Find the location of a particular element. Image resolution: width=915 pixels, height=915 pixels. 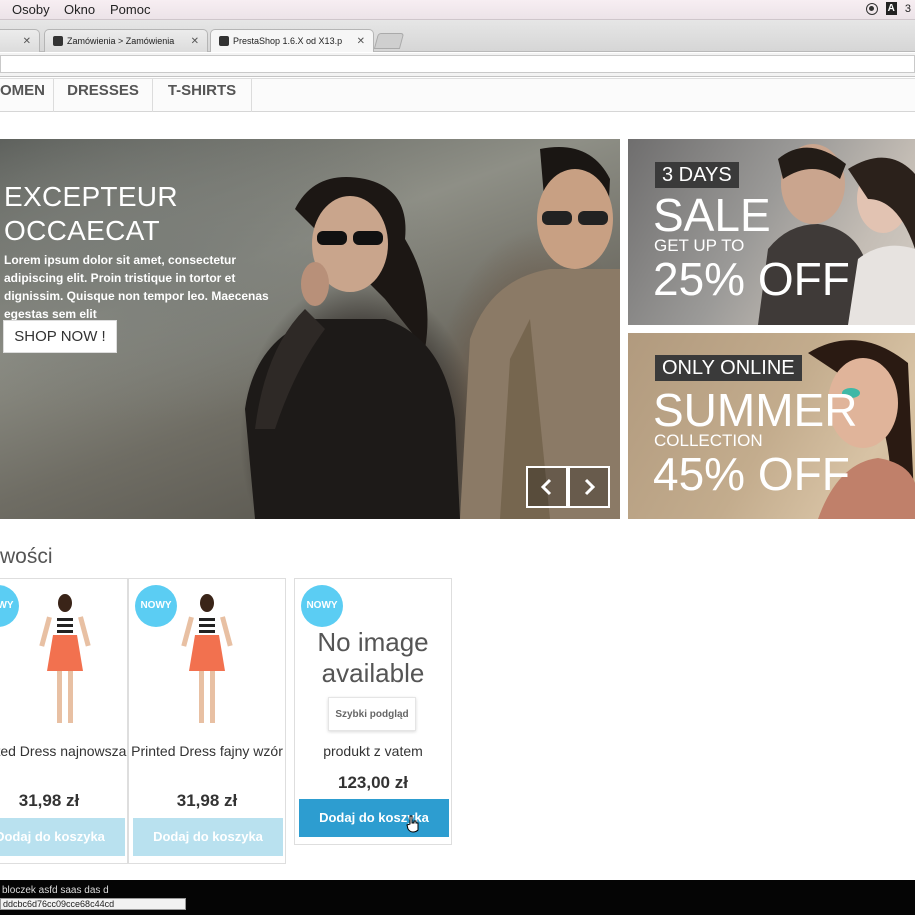

store-top-menu: OMEN DRESSES T-SHIRTS is located at coordinates (457, 95).